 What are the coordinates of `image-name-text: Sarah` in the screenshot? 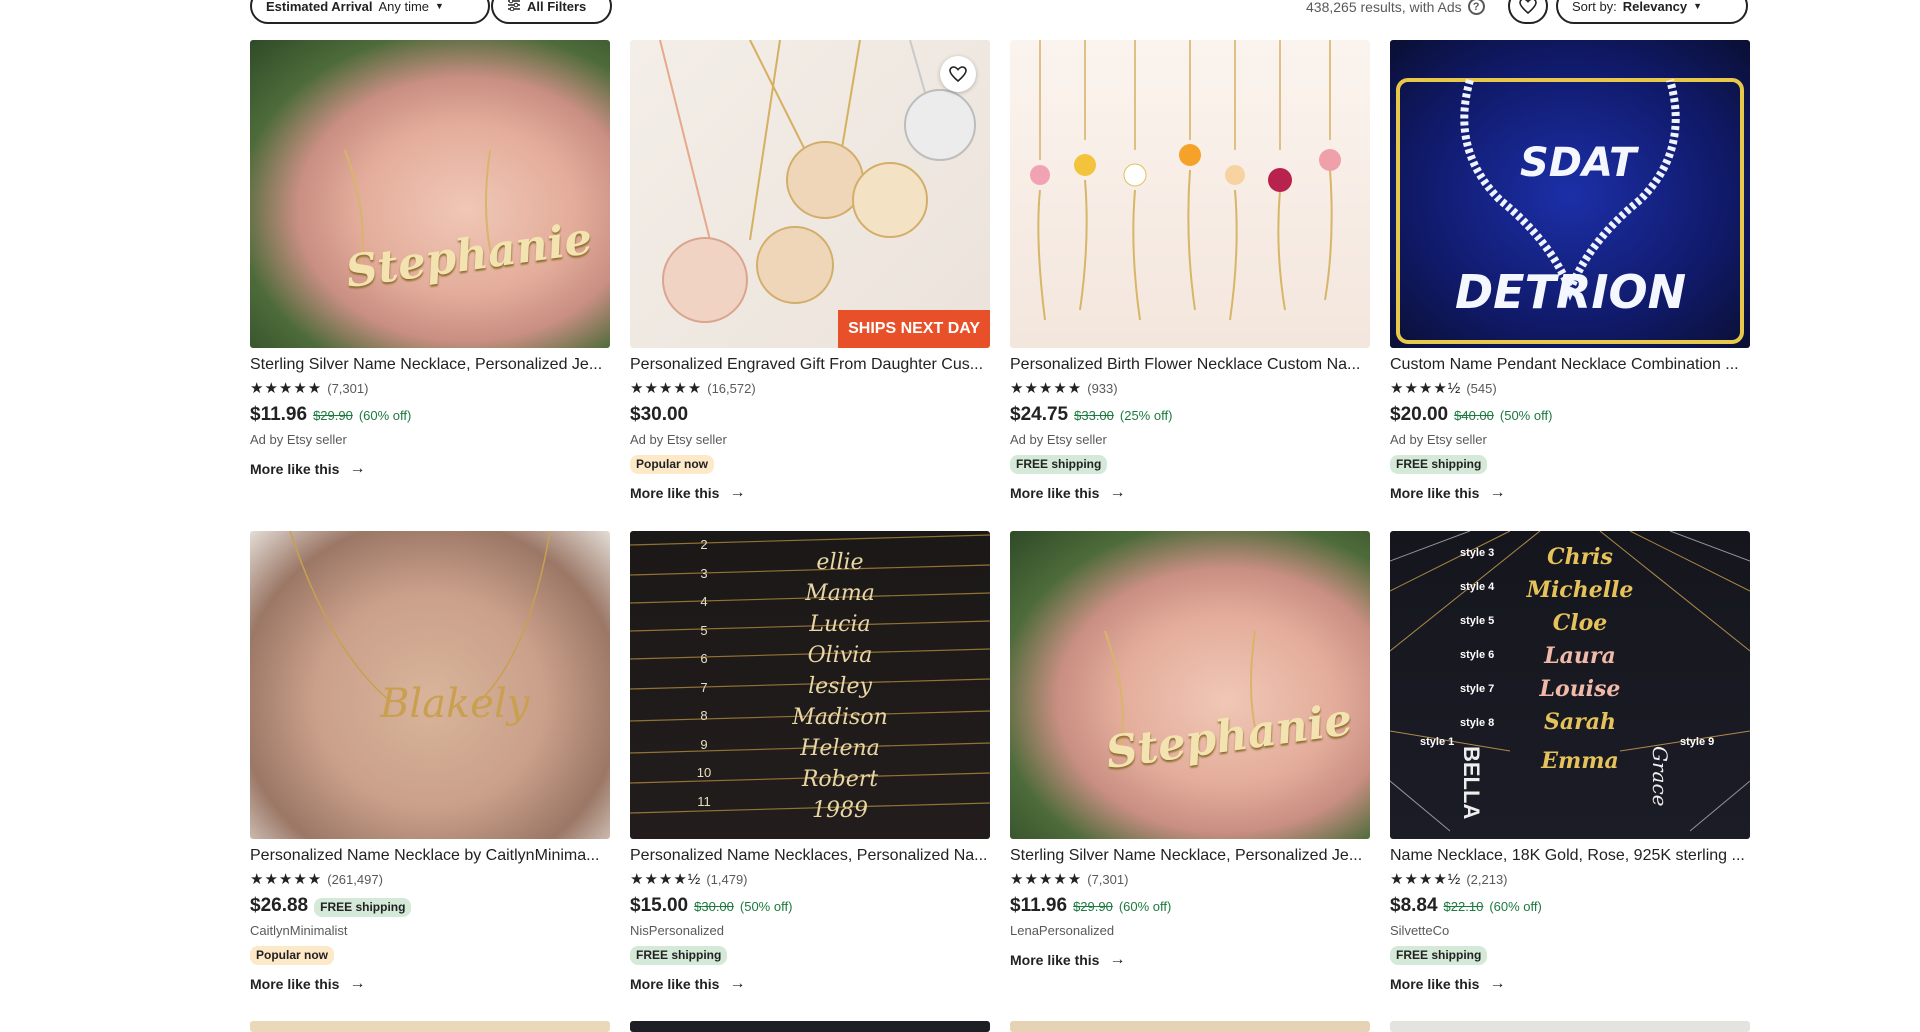 It's located at (1580, 722).